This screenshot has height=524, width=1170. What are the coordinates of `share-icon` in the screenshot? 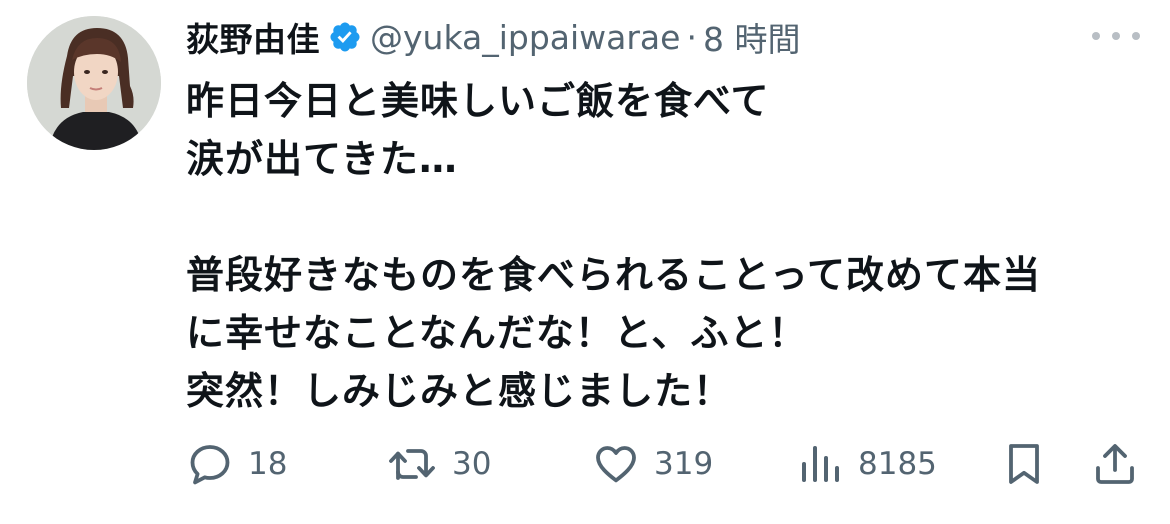 It's located at (1115, 464).